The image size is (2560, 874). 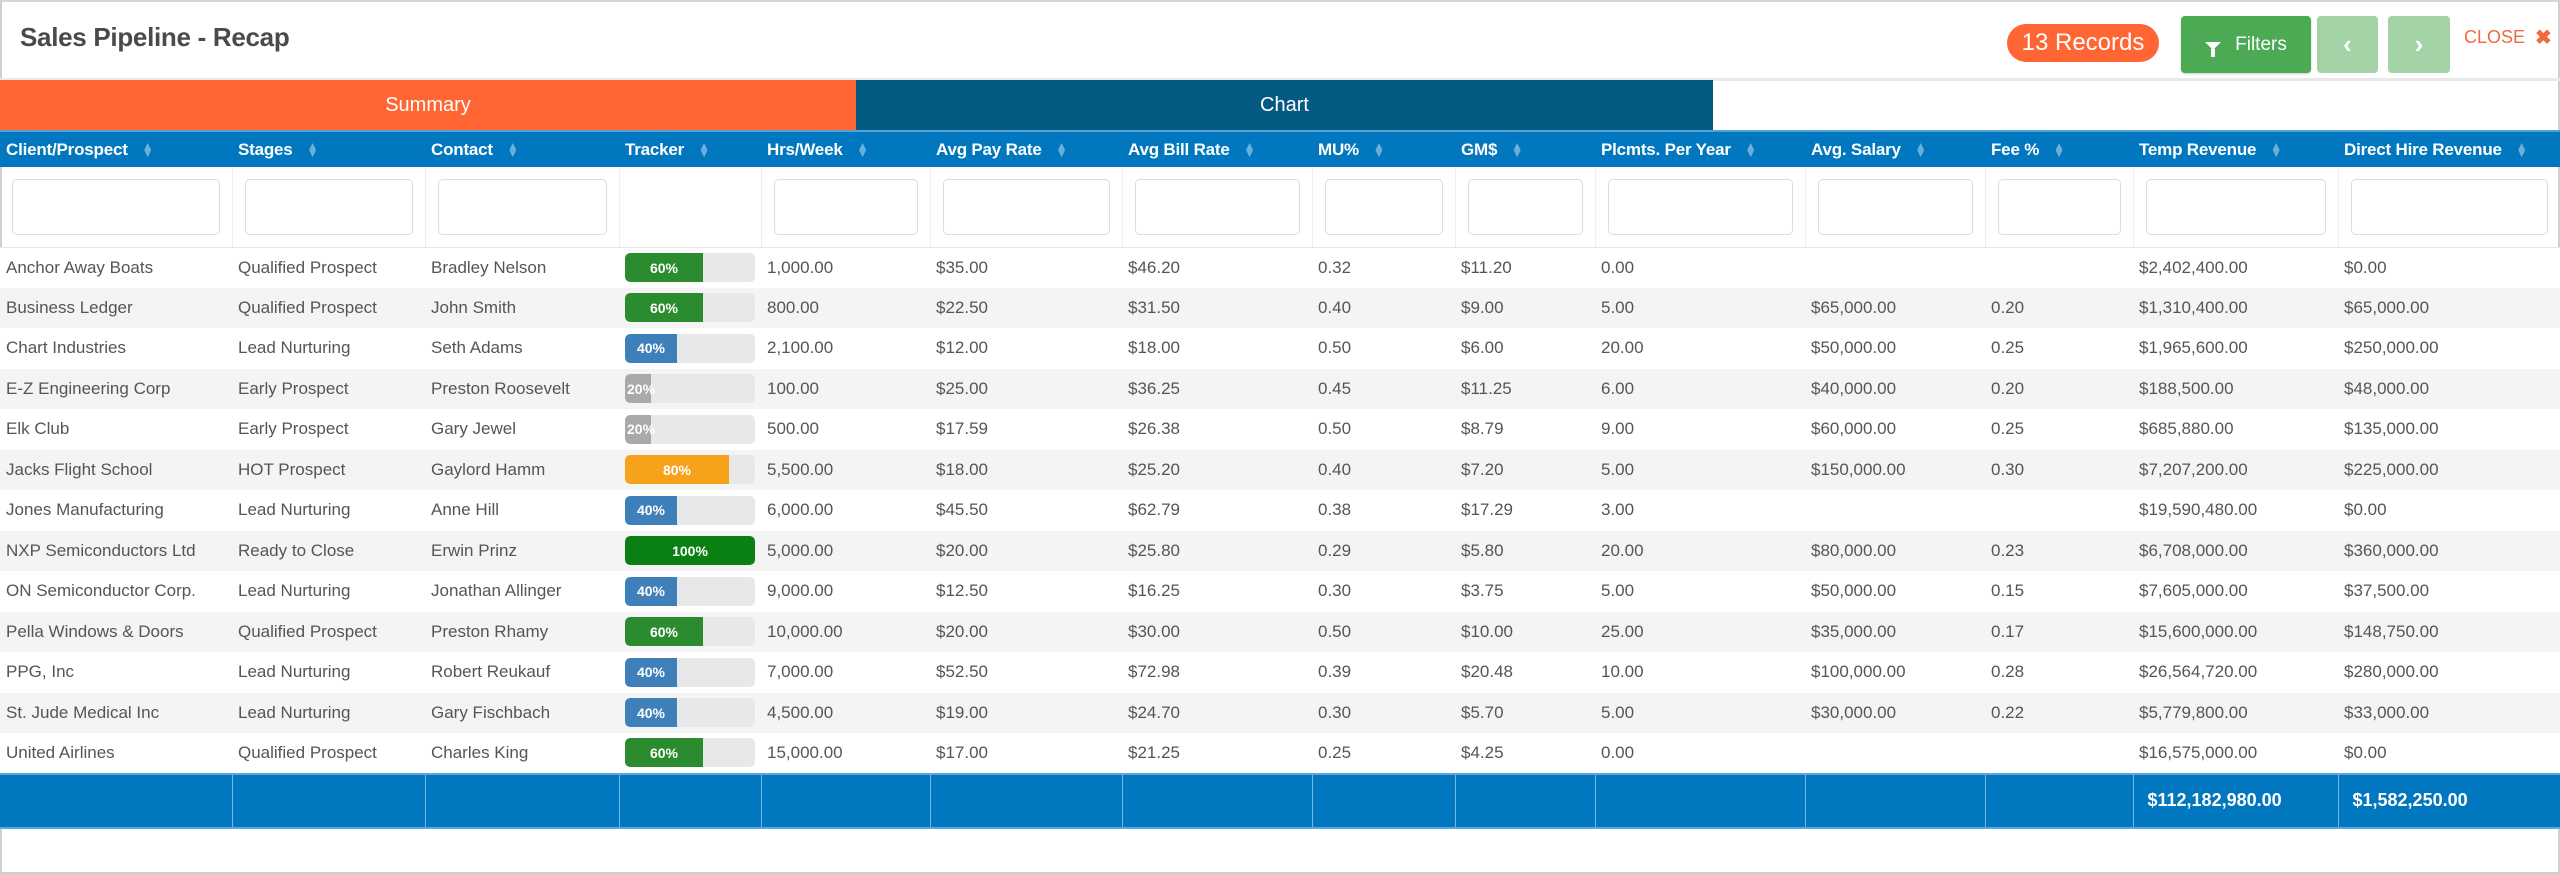 I want to click on tab-chart: Chart, so click(x=1284, y=105).